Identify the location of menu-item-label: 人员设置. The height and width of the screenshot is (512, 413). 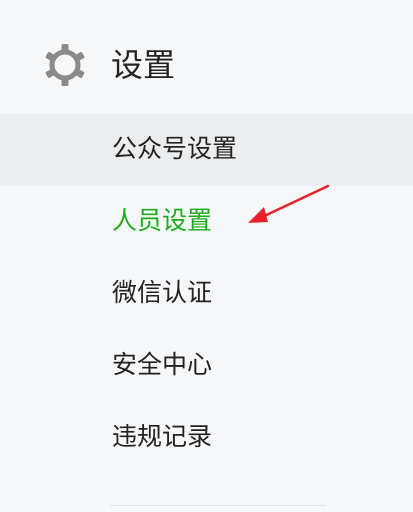
(162, 220).